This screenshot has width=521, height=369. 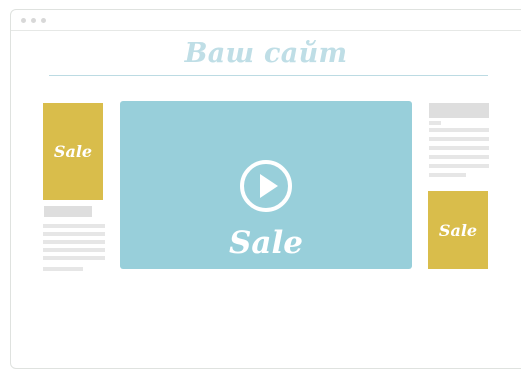 I want to click on right-banner-label: Sale, so click(x=458, y=230).